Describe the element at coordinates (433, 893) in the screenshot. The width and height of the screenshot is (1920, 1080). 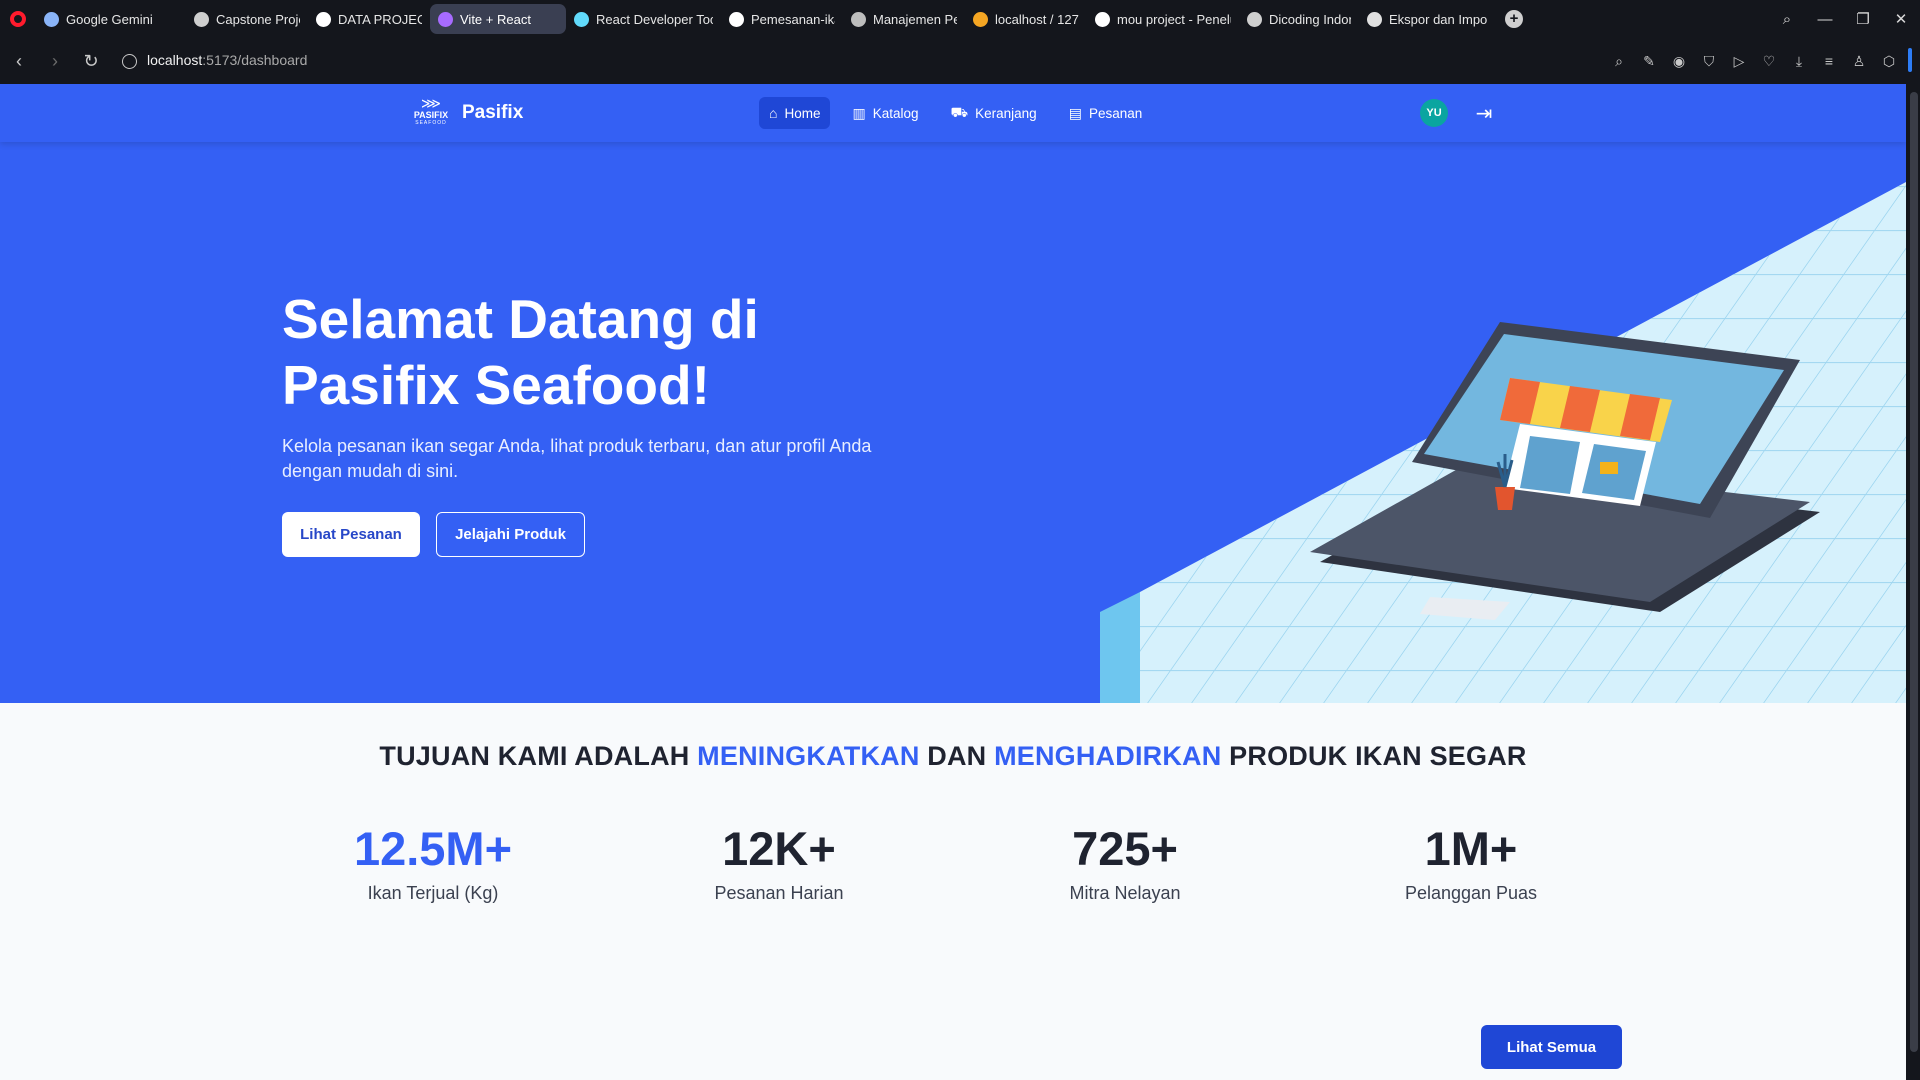
I see `stat-label: Ikan Terjual (Kg)` at that location.